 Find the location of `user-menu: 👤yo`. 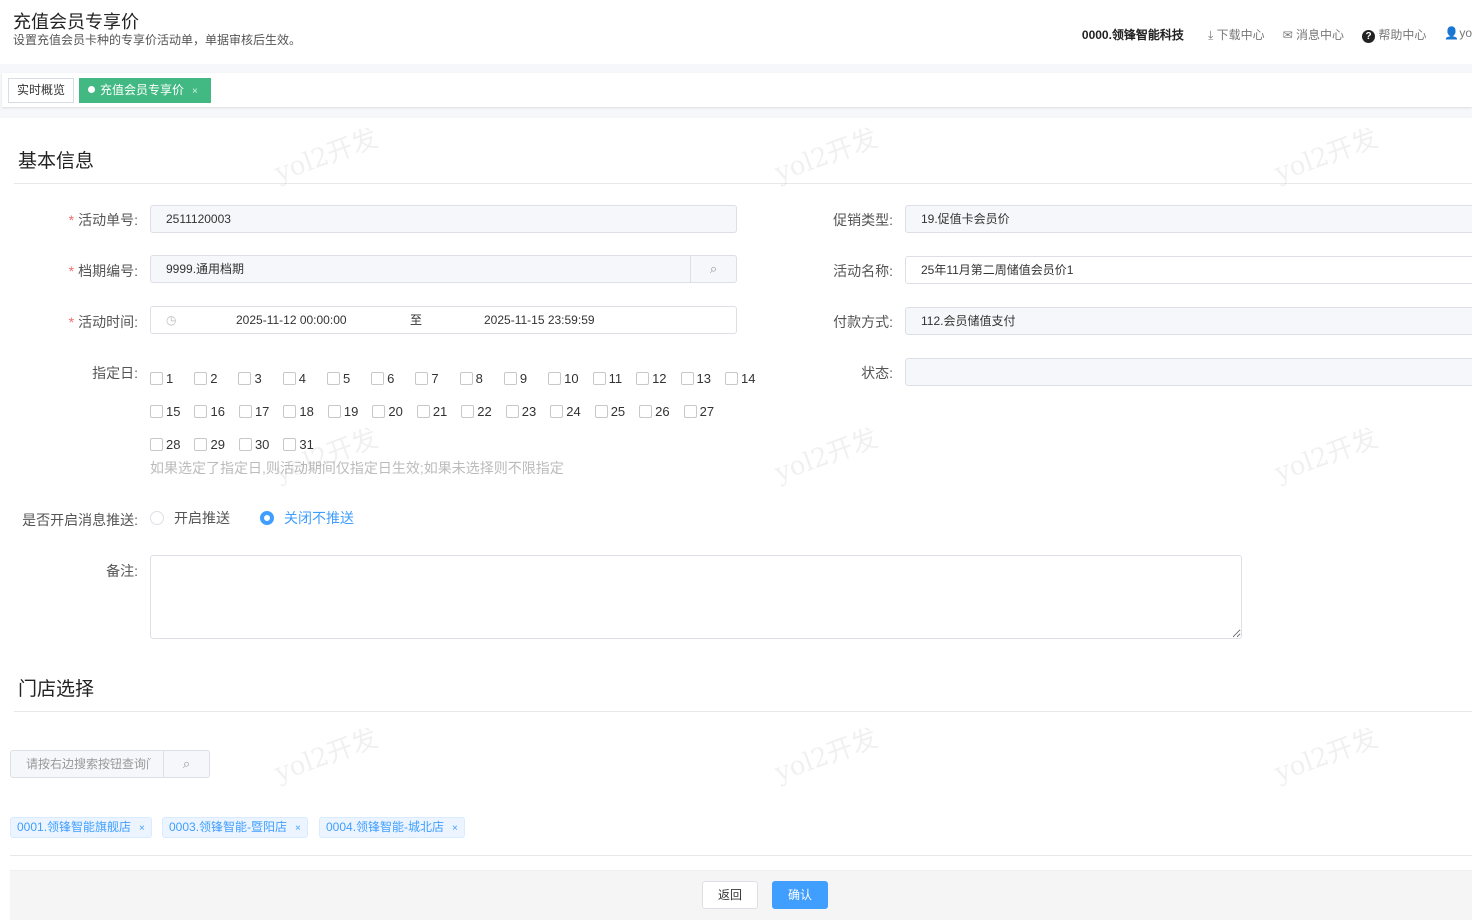

user-menu: 👤yo is located at coordinates (1458, 34).